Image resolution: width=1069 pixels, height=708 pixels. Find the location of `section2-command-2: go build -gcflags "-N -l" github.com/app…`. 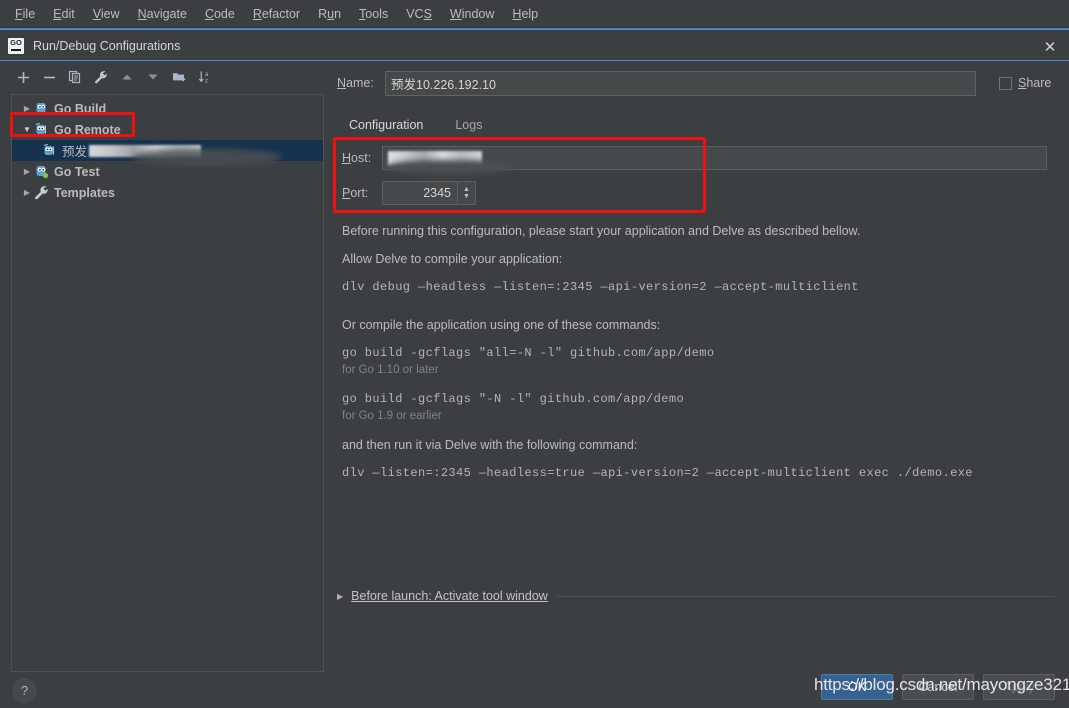

section2-command-2: go build -gcflags "-N -l" github.com/app… is located at coordinates (513, 399).